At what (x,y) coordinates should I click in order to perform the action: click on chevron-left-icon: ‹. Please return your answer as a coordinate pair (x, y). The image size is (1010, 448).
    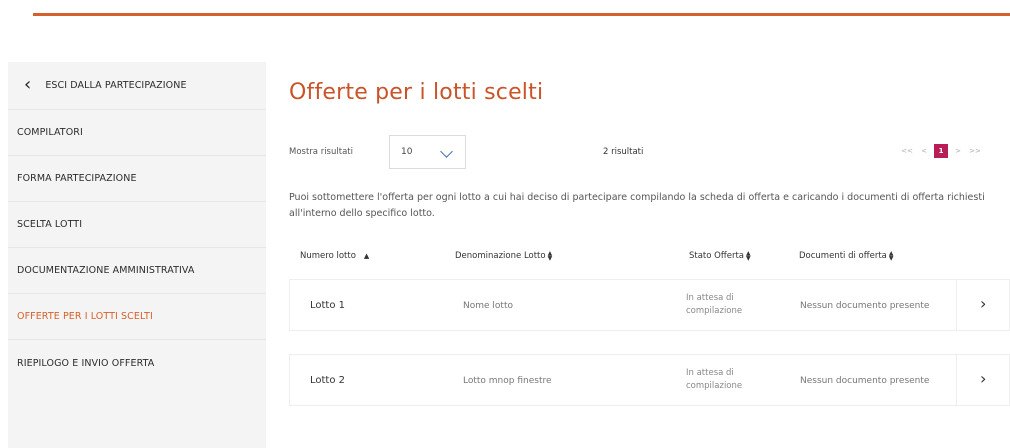
    Looking at the image, I should click on (28, 84).